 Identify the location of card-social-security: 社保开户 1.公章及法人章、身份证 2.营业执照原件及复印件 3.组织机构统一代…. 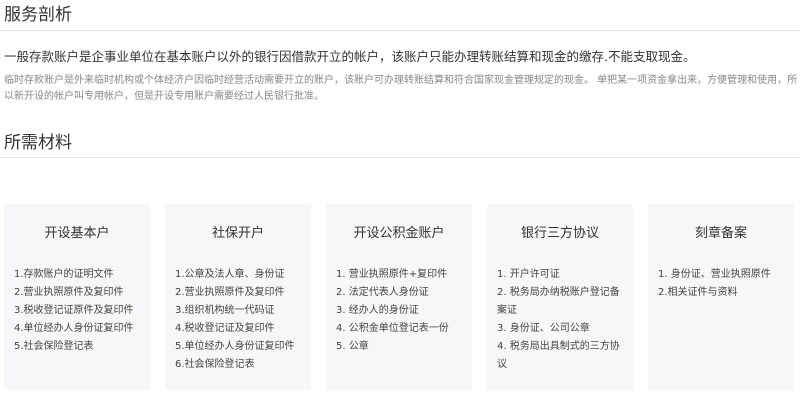
(238, 297).